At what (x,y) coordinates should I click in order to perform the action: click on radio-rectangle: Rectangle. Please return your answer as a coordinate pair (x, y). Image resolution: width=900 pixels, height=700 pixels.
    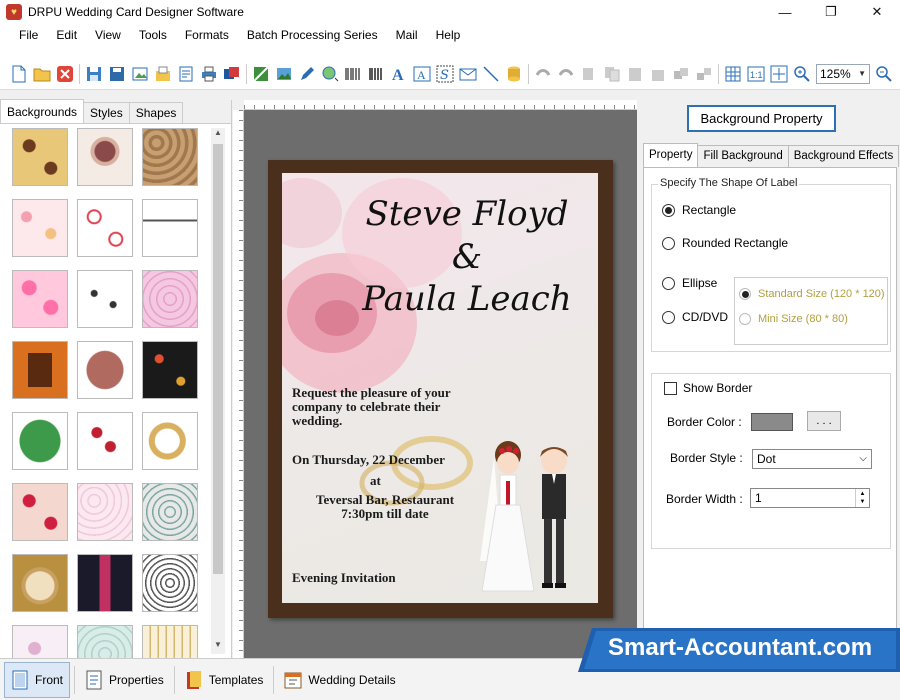
    Looking at the image, I should click on (699, 210).